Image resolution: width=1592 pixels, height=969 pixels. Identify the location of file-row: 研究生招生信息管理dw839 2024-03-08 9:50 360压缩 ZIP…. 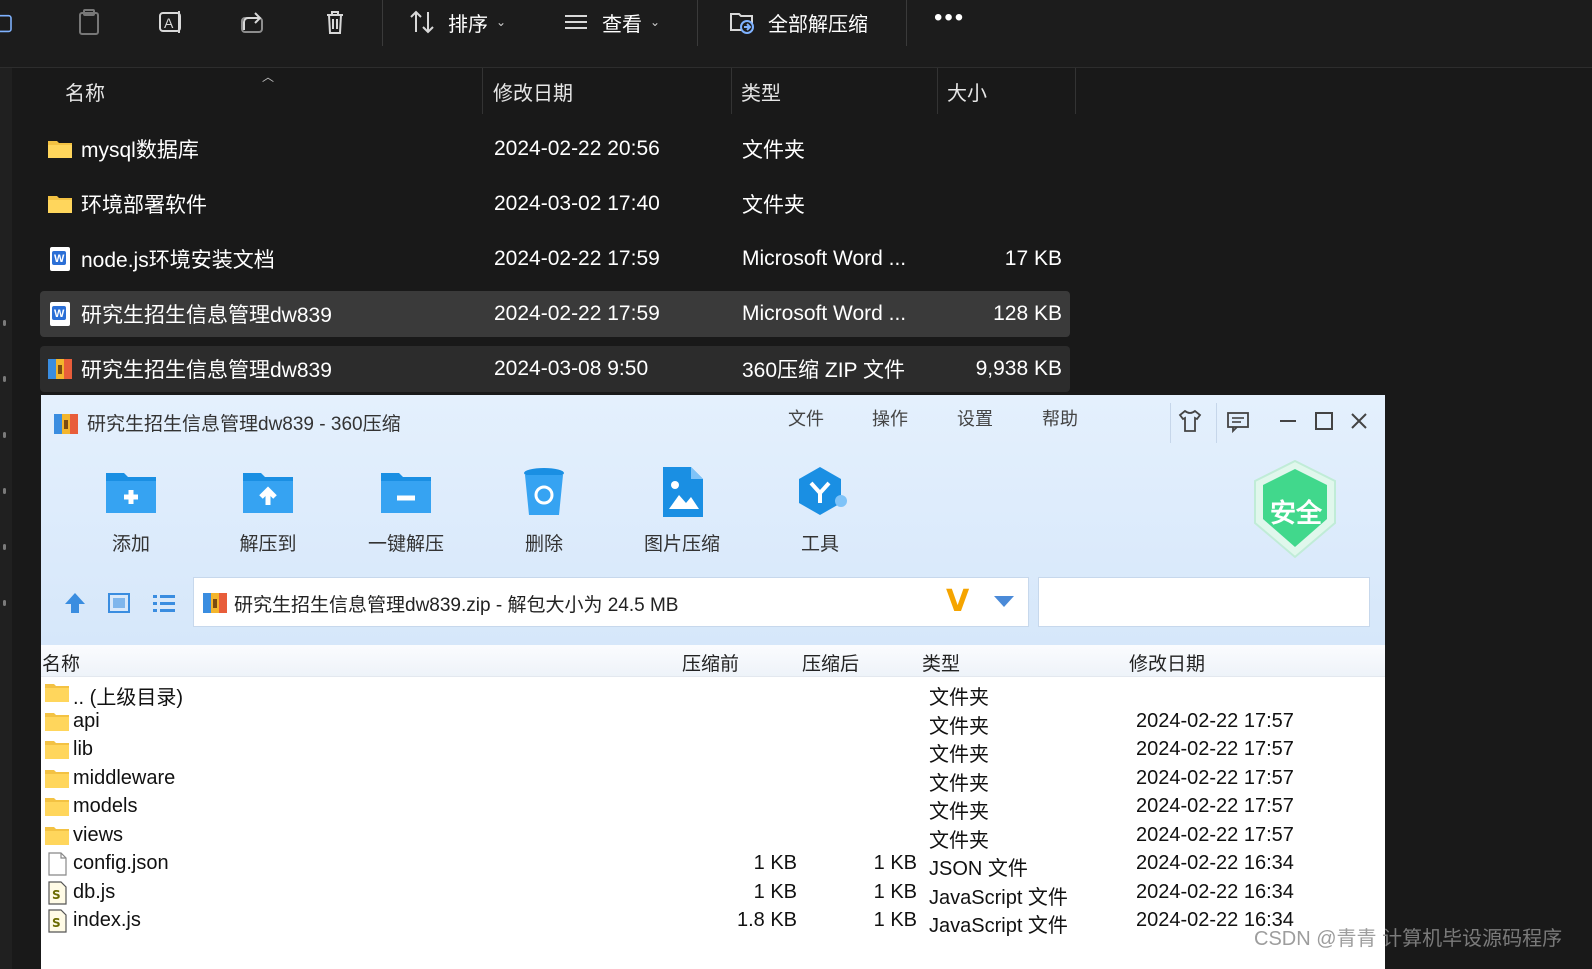
(555, 369).